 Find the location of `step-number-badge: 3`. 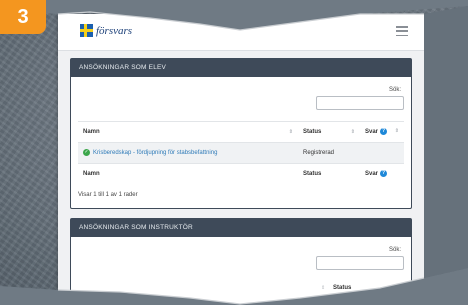

step-number-badge: 3 is located at coordinates (23, 17).